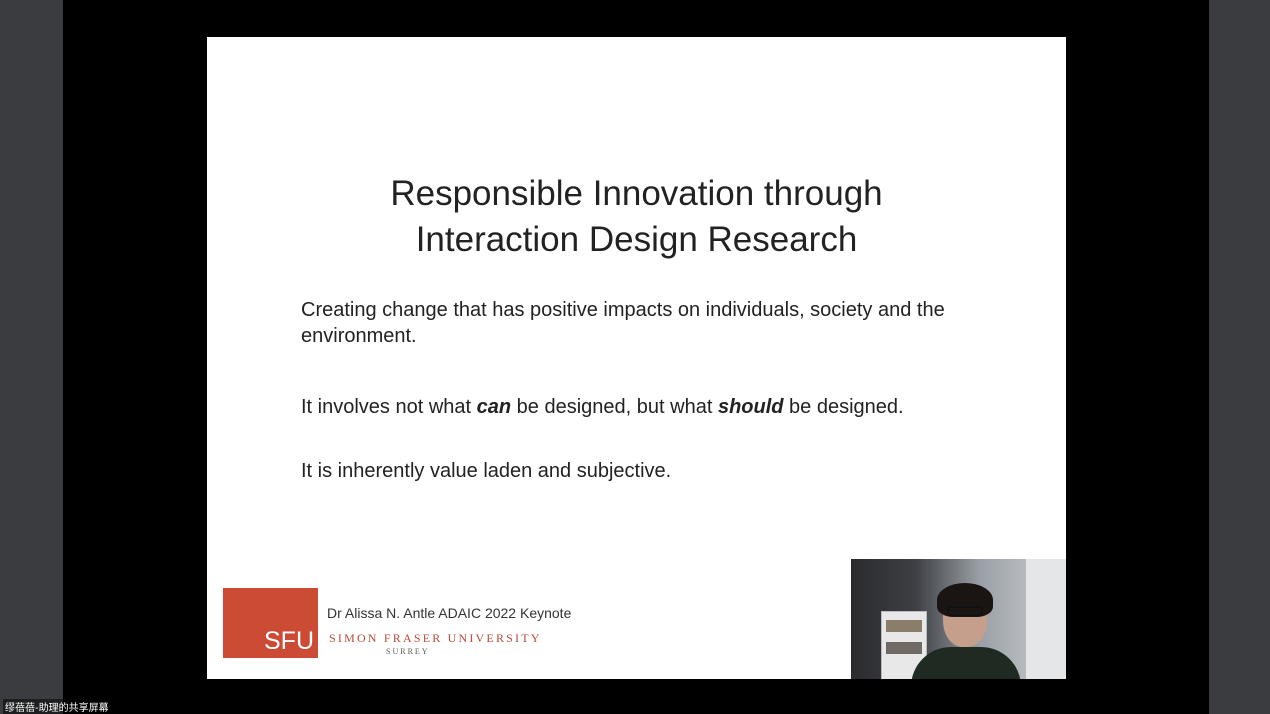 The image size is (1270, 714). I want to click on speaker-video-thumbnail, so click(958, 619).